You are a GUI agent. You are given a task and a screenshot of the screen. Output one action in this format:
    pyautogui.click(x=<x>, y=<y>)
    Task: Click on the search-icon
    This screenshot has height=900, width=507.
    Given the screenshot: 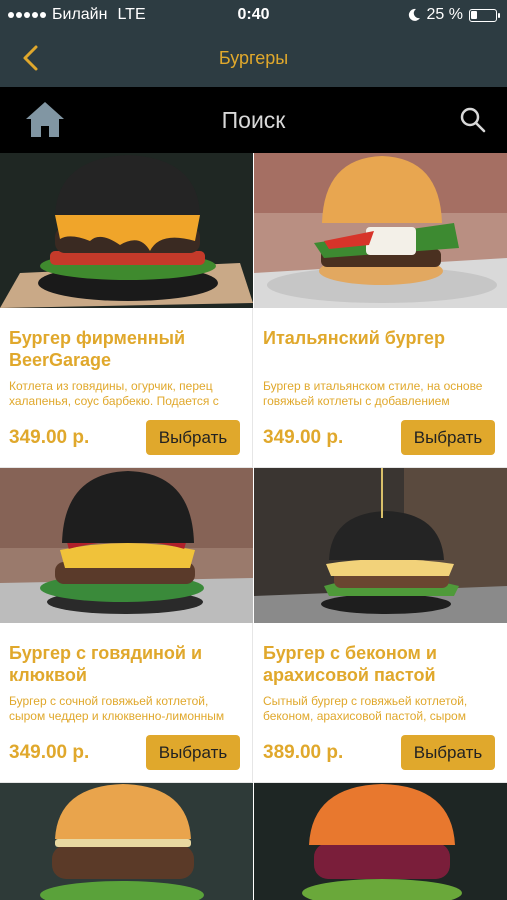 What is the action you would take?
    pyautogui.click(x=473, y=120)
    